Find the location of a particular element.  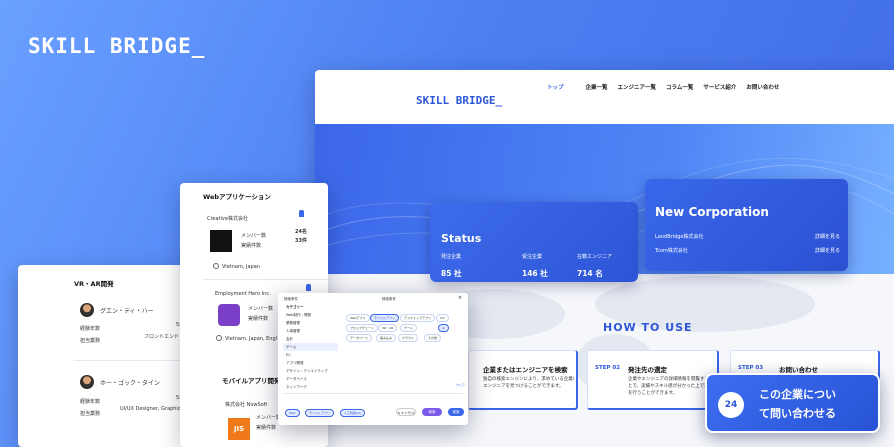

nav-service: サービス紹介 is located at coordinates (719, 87).